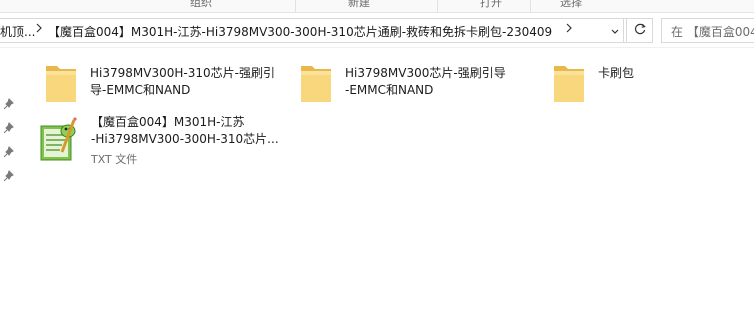 Image resolution: width=754 pixels, height=309 pixels. I want to click on ribbon-group-new: 新建, so click(359, 4).